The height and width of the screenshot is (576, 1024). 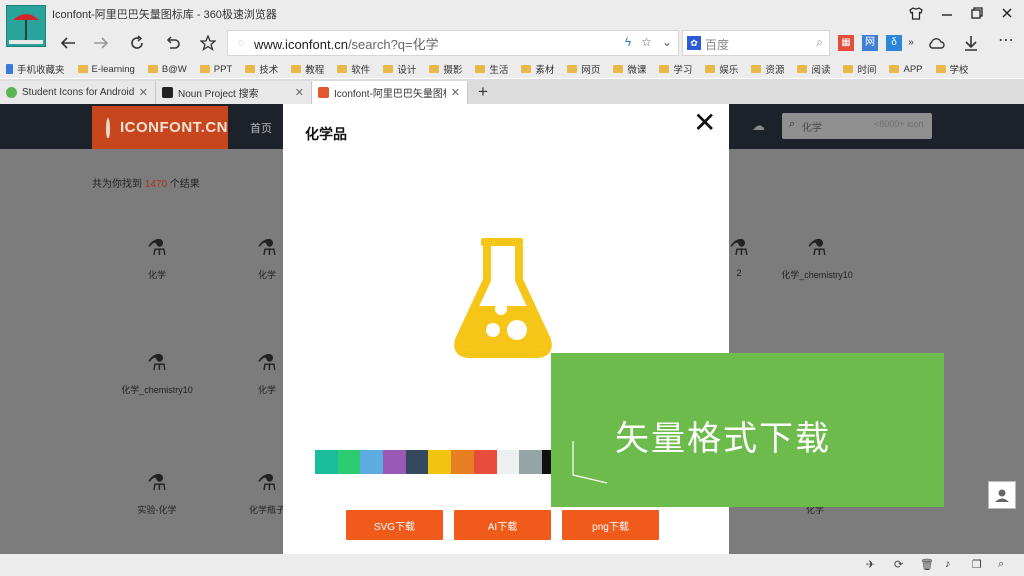 I want to click on bookmark-item: 资源, so click(x=767, y=69).